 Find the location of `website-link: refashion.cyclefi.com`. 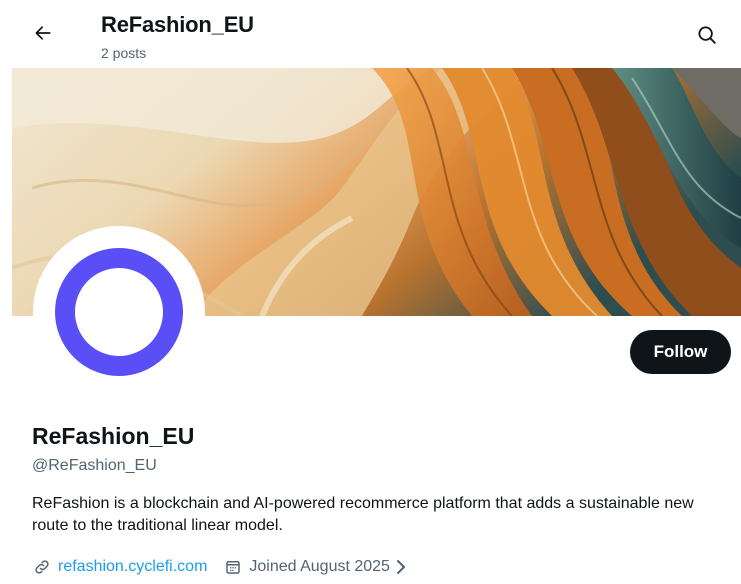

website-link: refashion.cyclefi.com is located at coordinates (132, 567).